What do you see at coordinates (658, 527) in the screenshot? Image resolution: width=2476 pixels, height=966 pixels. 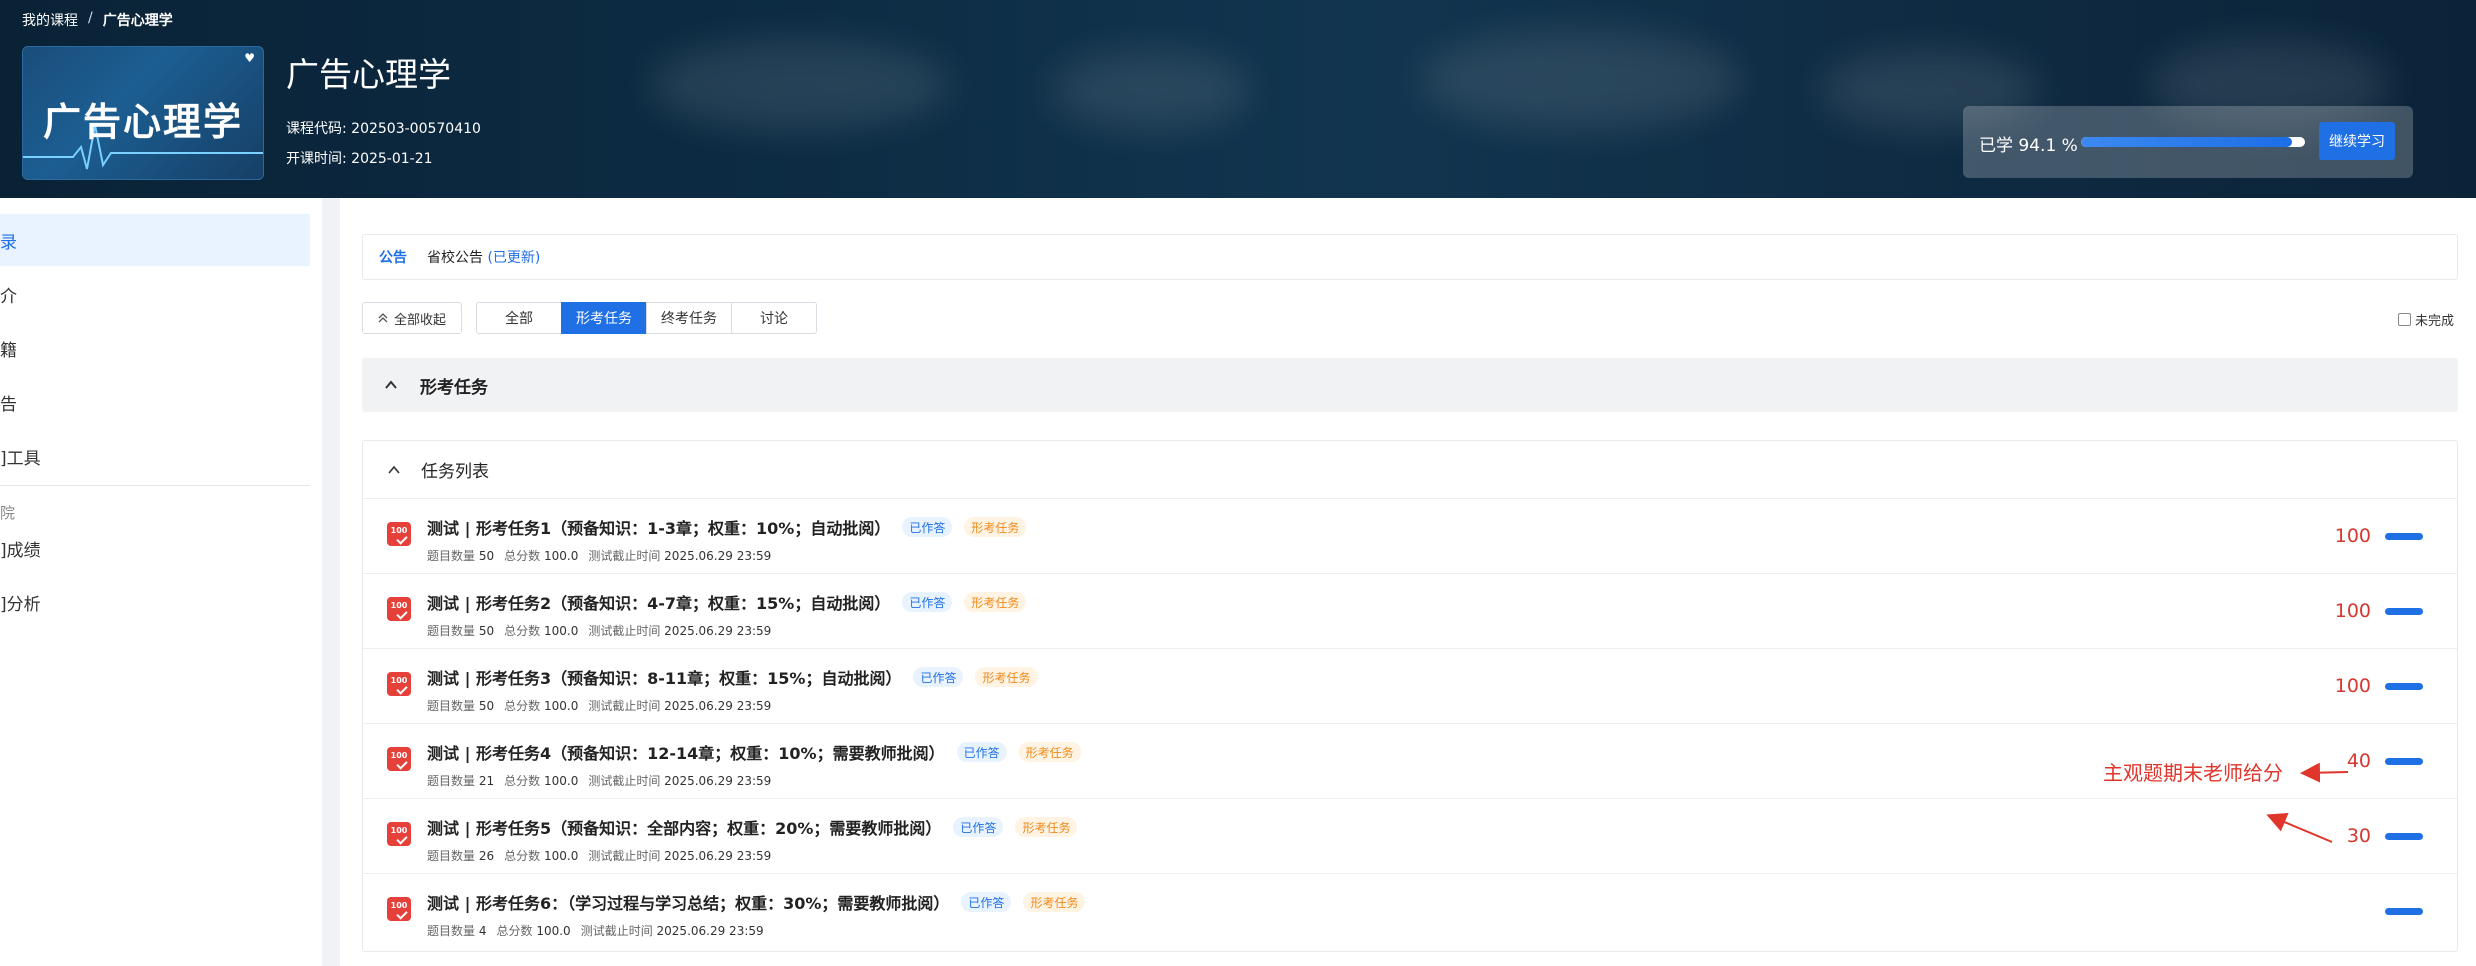 I see `task-title: 测试 | 形考任务1（预备知识：1-3章；权重：10%；自动批阅）` at bounding box center [658, 527].